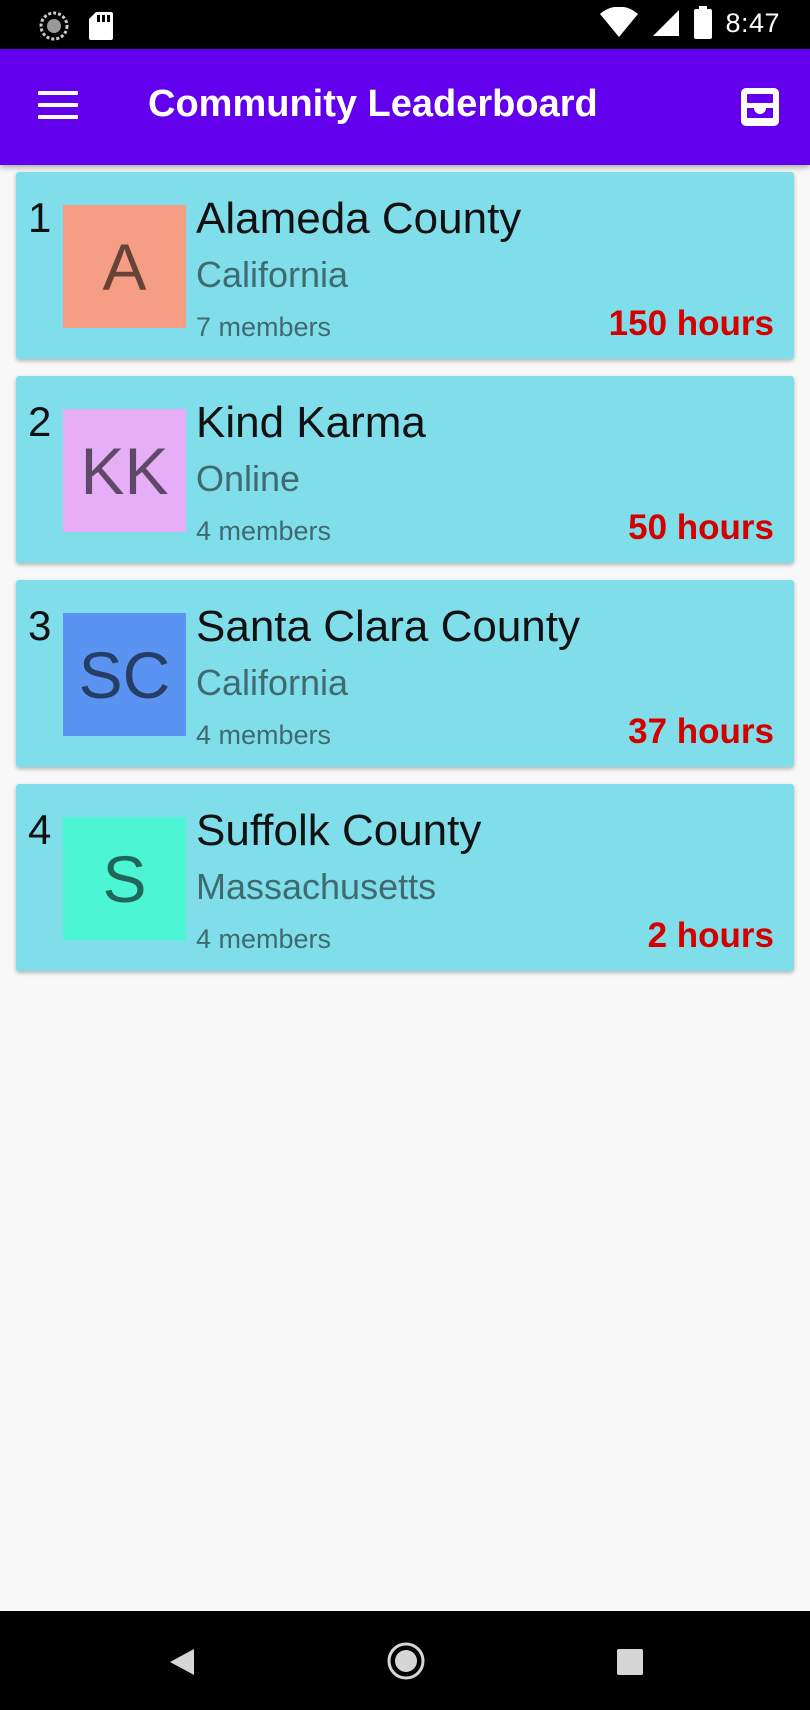 The width and height of the screenshot is (810, 1710). I want to click on status-bar: 8:47, so click(405, 24).